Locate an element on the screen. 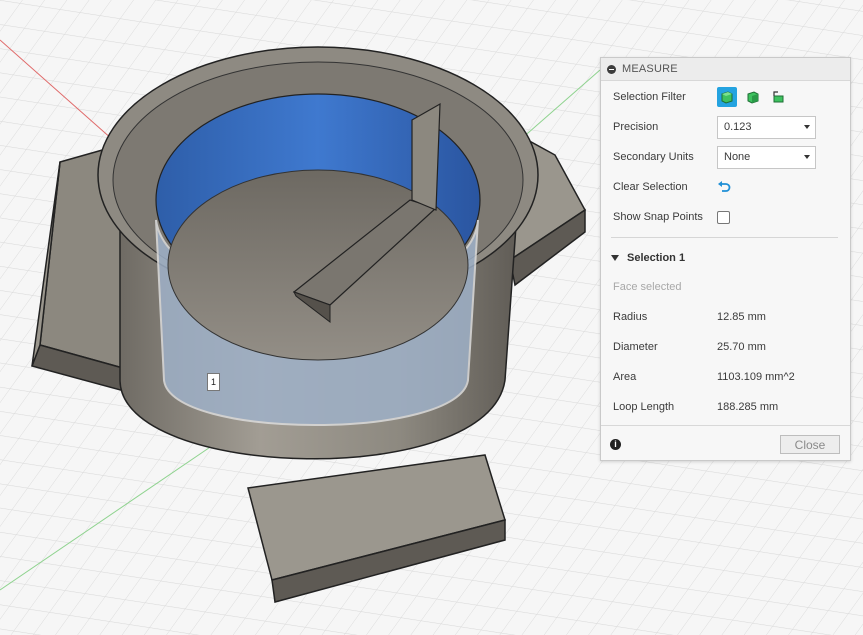  diameter-label: Diameter is located at coordinates (635, 347).